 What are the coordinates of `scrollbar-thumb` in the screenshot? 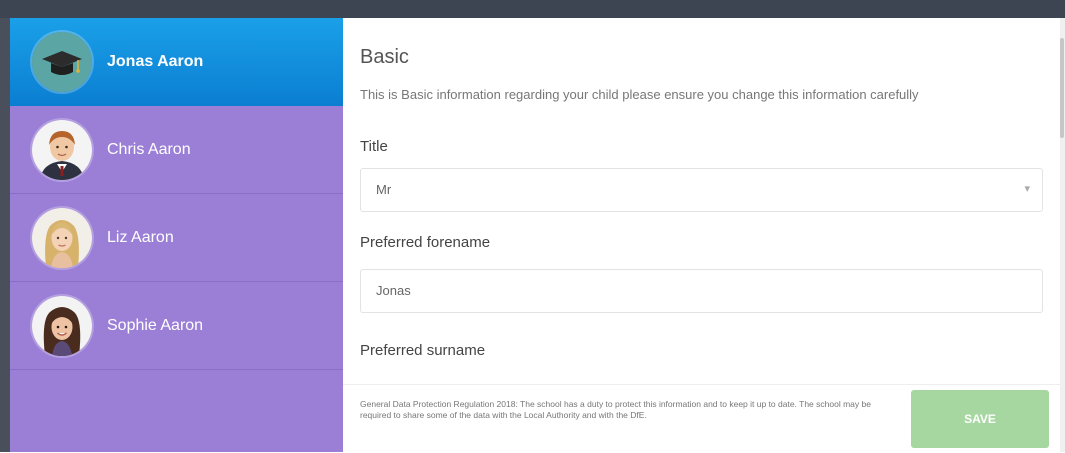 It's located at (1062, 88).